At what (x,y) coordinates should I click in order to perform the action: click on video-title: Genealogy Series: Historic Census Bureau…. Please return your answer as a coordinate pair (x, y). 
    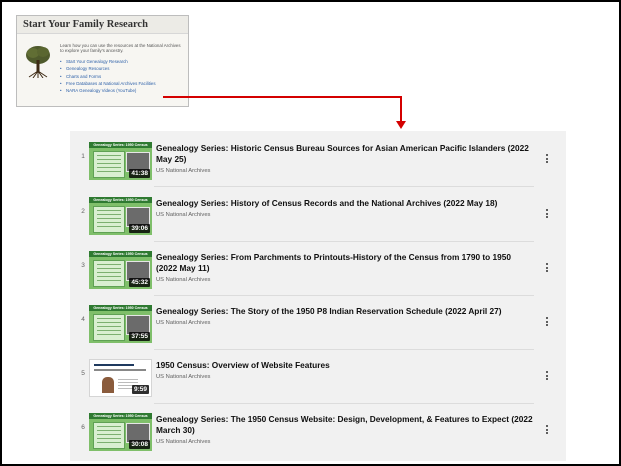
    Looking at the image, I should click on (345, 159).